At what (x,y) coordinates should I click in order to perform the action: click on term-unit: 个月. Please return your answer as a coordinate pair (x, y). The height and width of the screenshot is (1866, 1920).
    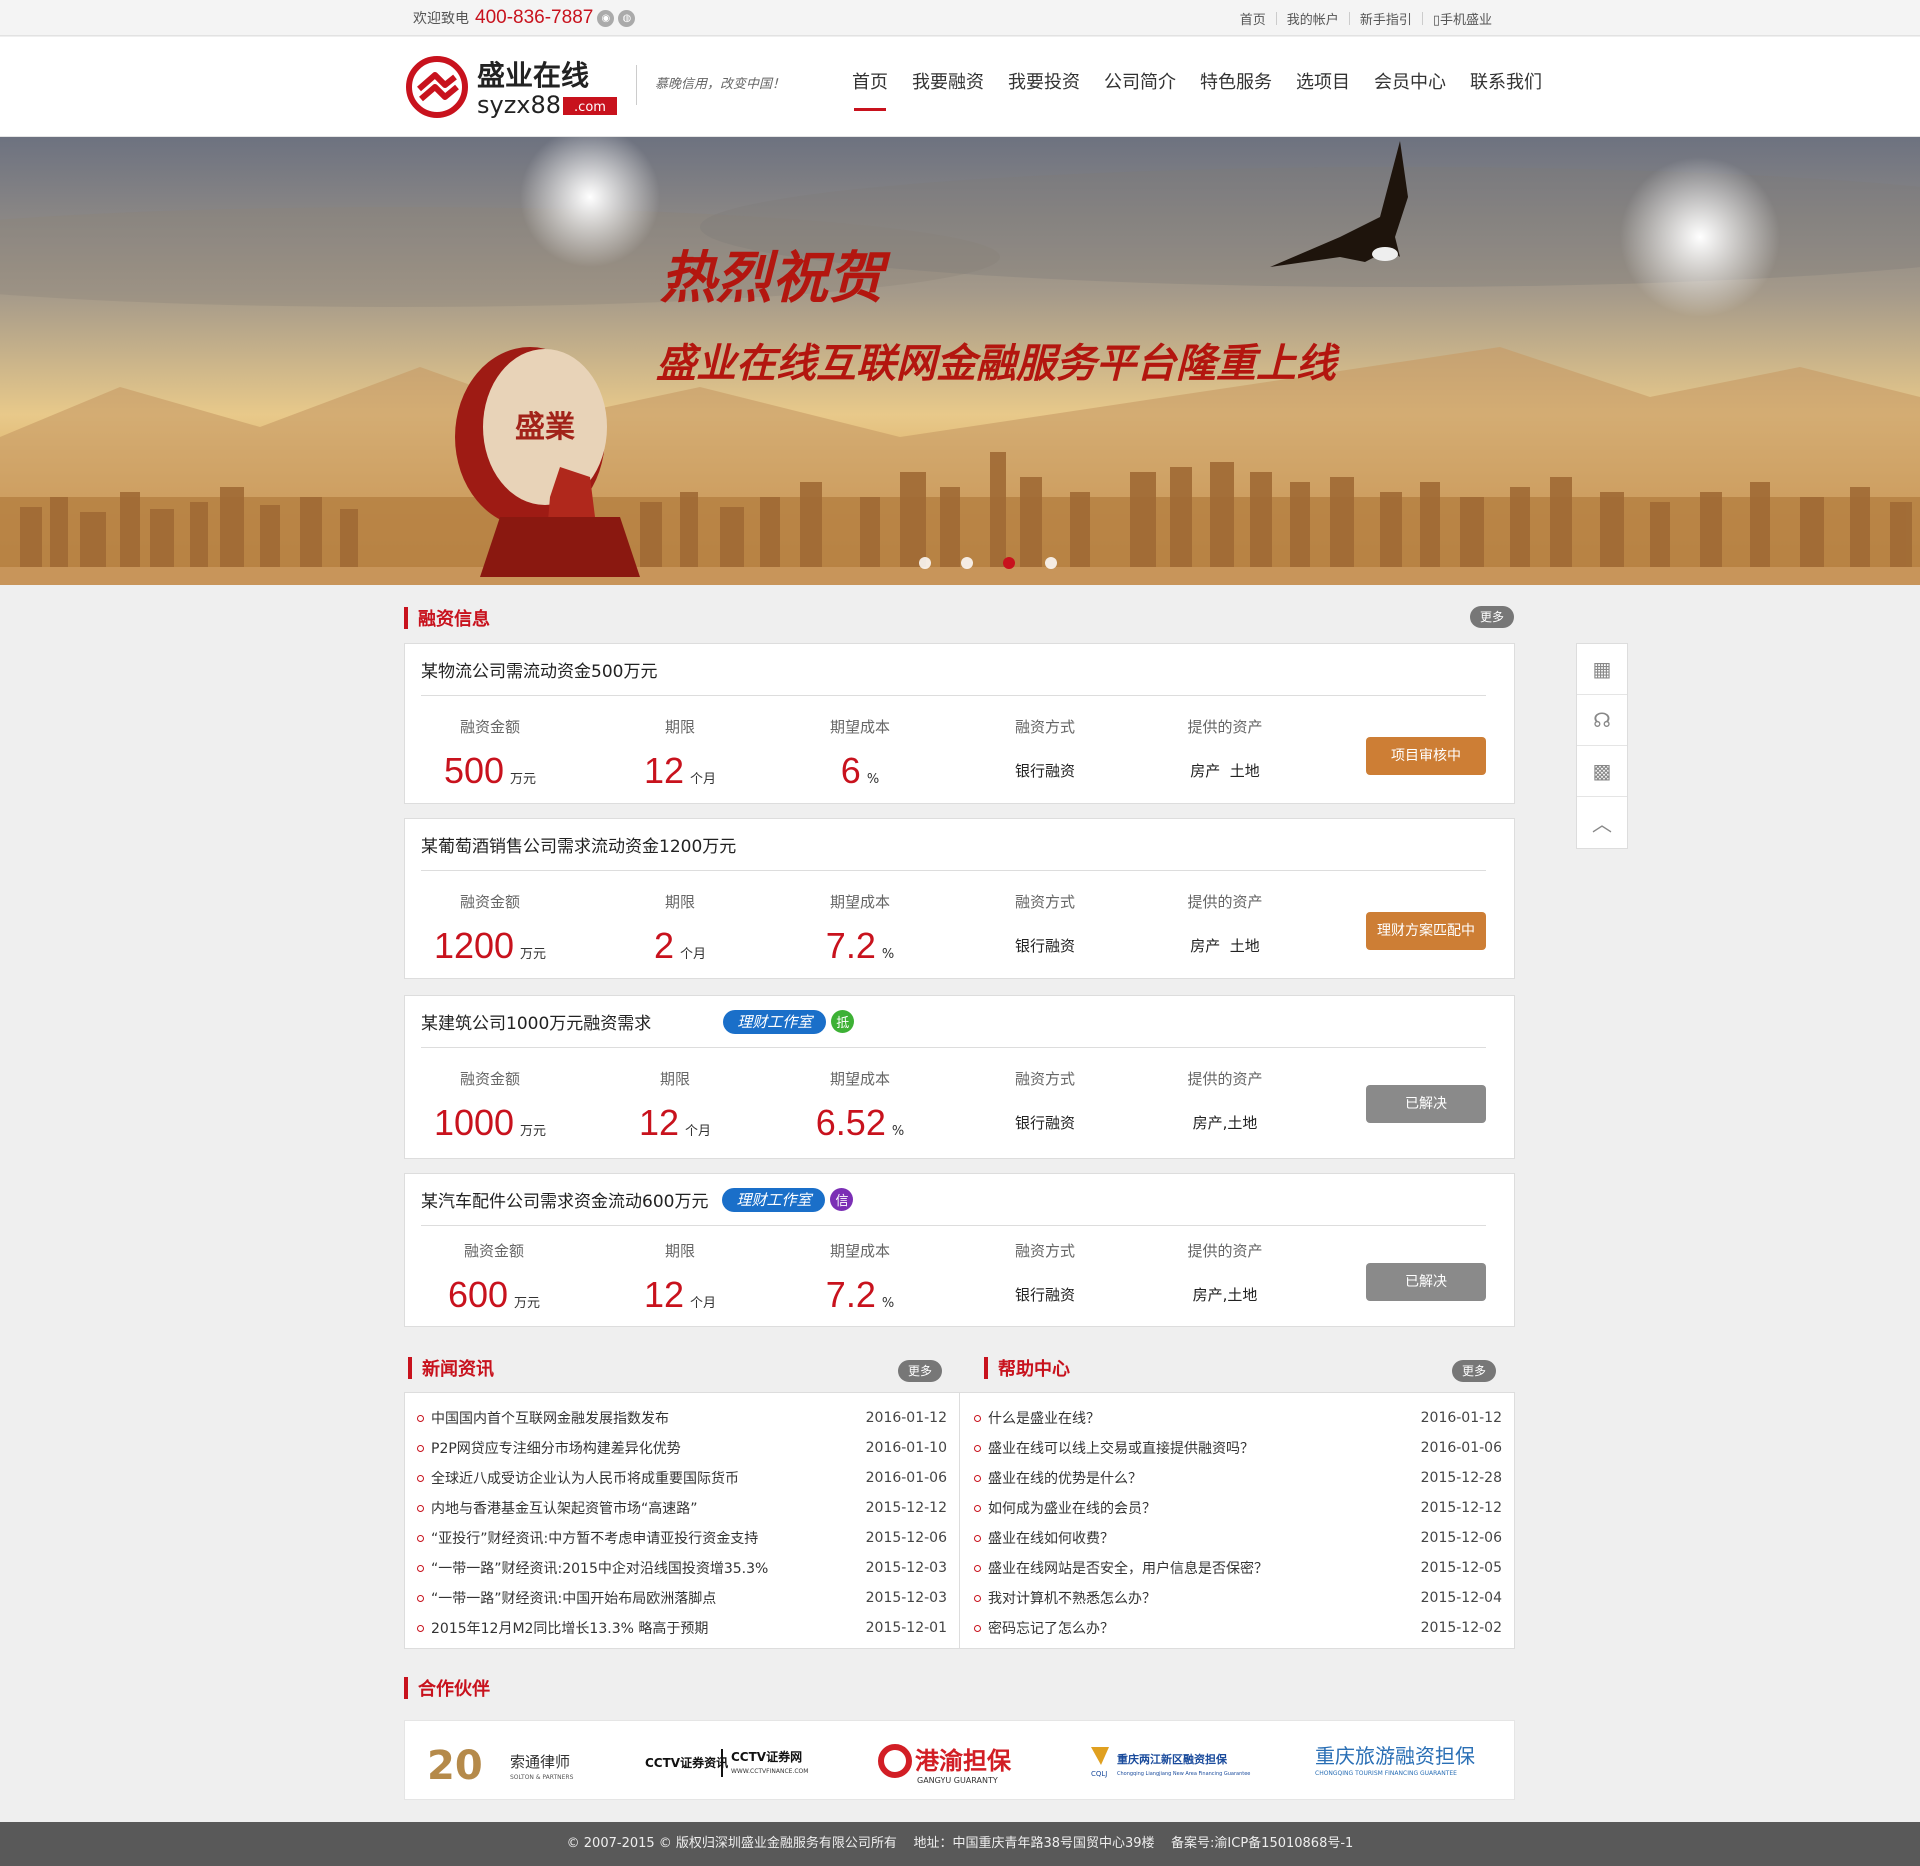
    Looking at the image, I should click on (693, 954).